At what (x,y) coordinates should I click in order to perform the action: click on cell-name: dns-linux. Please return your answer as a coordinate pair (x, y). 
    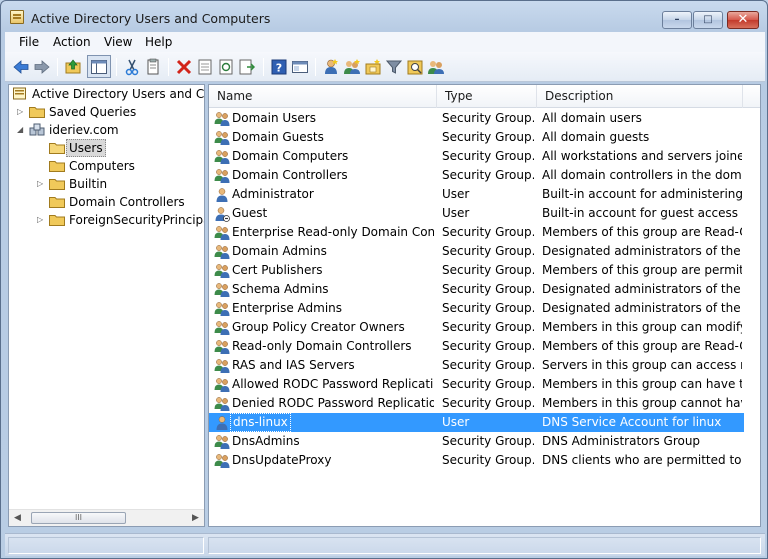
    Looking at the image, I should click on (260, 422).